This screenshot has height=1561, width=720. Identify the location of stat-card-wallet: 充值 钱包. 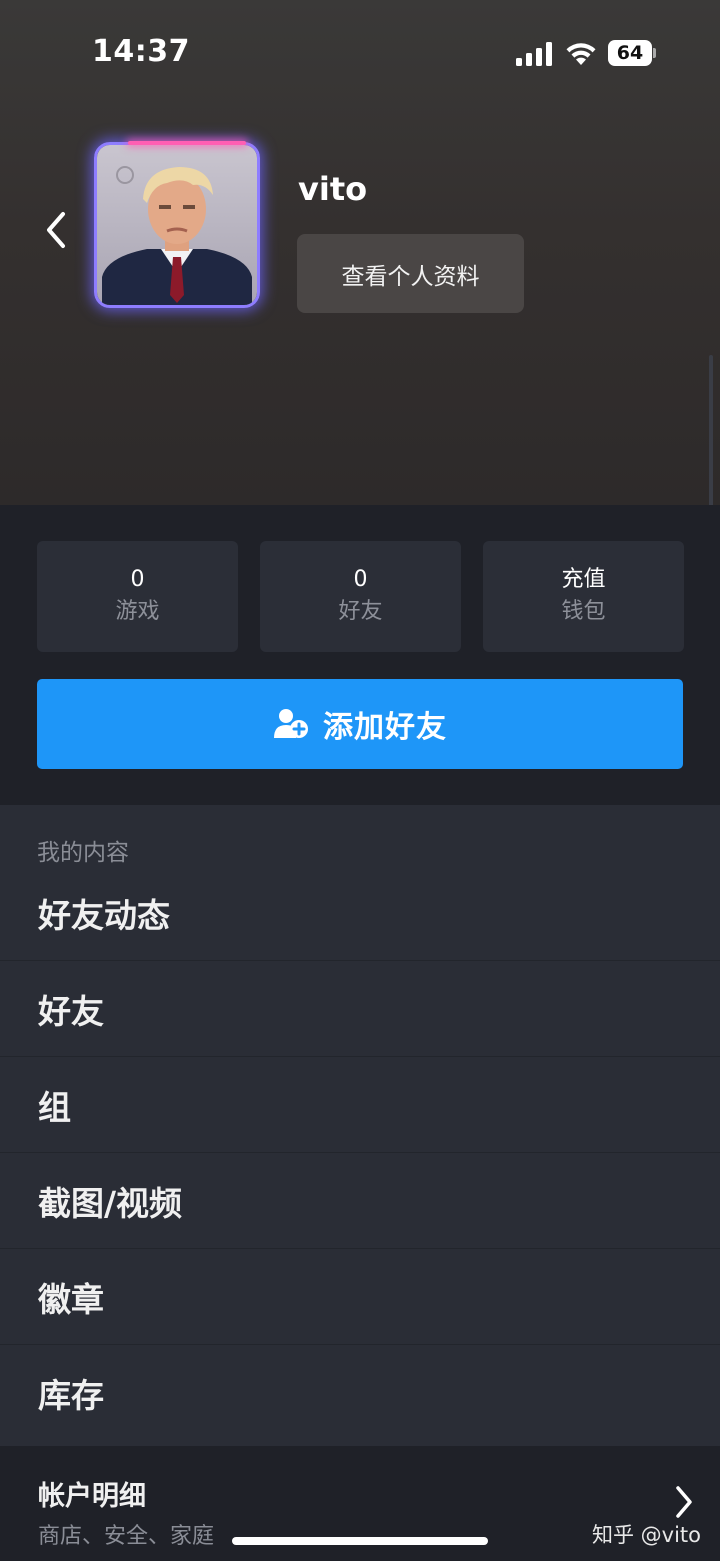
(583, 596).